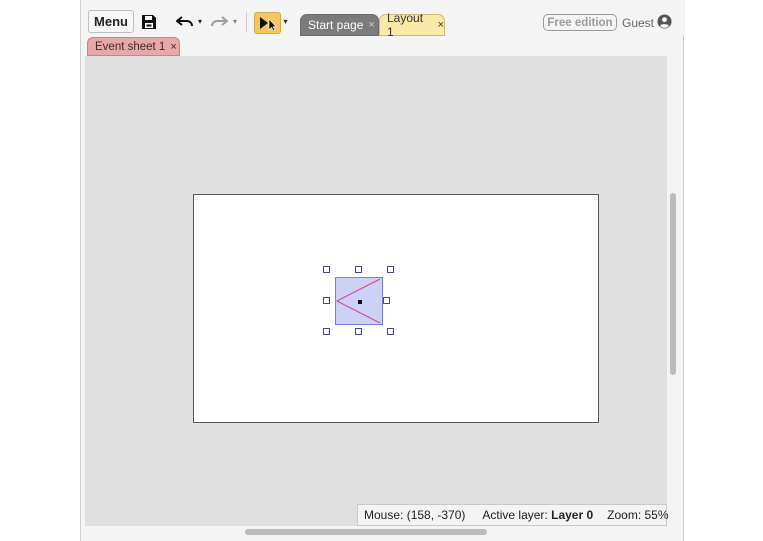 The height and width of the screenshot is (541, 763). I want to click on mouse-label: Mouse:, so click(384, 515).